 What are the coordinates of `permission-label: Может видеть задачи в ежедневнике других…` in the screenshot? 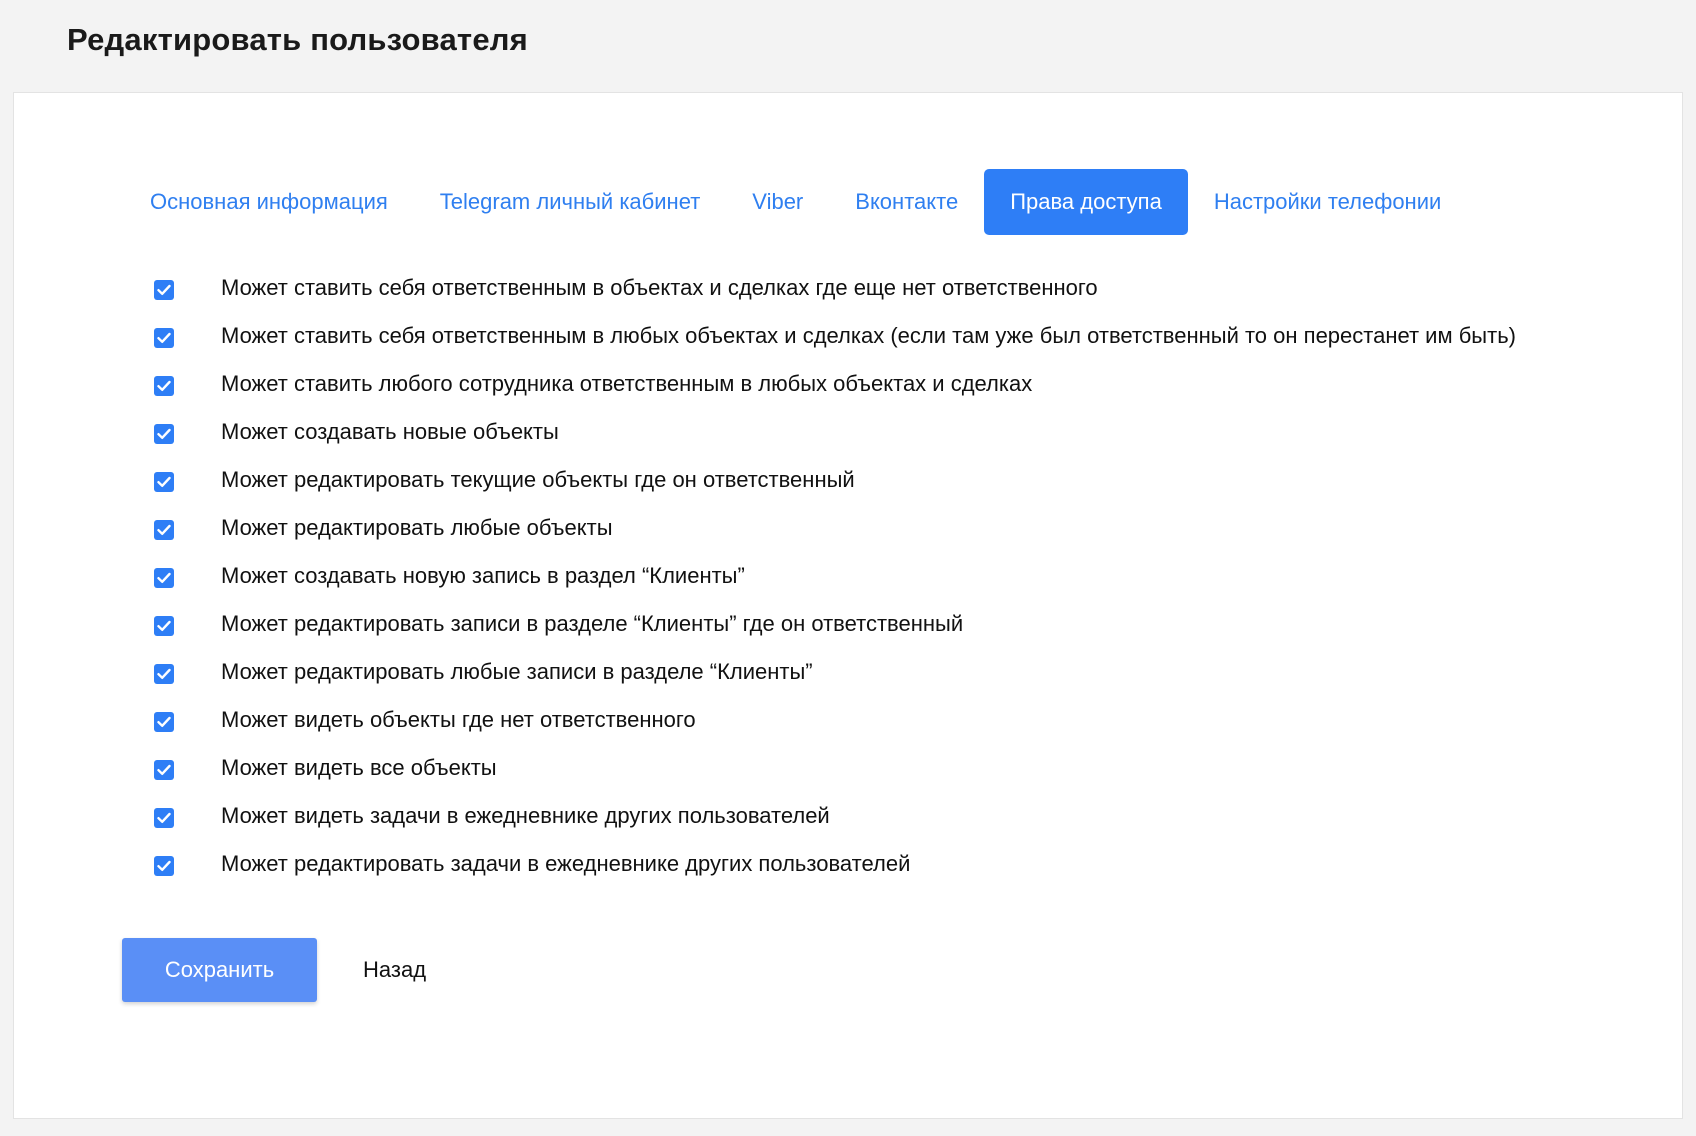 It's located at (525, 815).